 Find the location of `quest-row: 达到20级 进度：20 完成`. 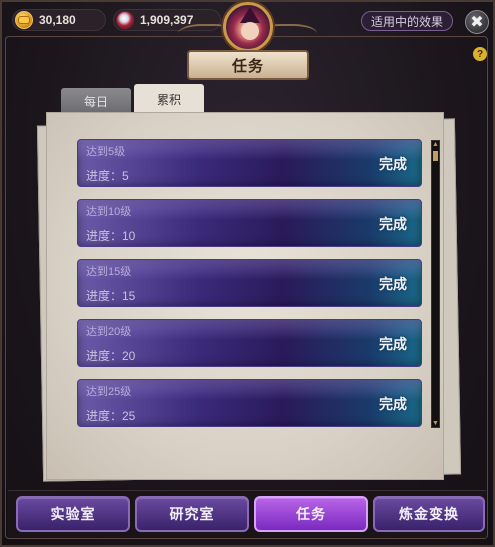

quest-row: 达到20级 进度：20 完成 is located at coordinates (249, 343).